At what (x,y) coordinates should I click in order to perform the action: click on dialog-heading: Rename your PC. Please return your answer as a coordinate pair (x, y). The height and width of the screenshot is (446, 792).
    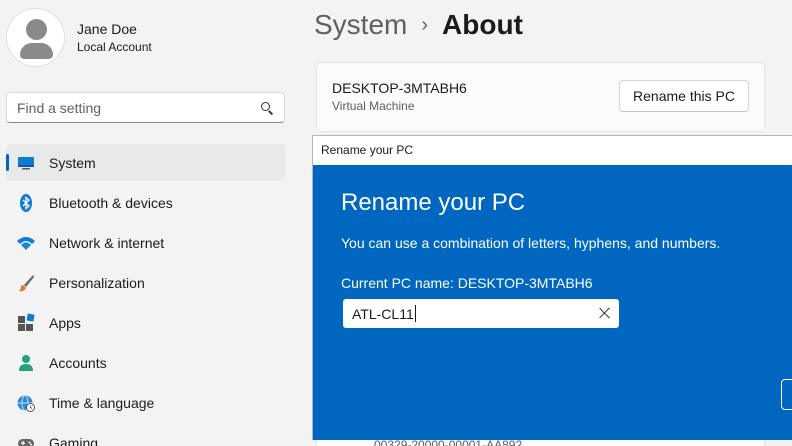
    Looking at the image, I should click on (433, 202).